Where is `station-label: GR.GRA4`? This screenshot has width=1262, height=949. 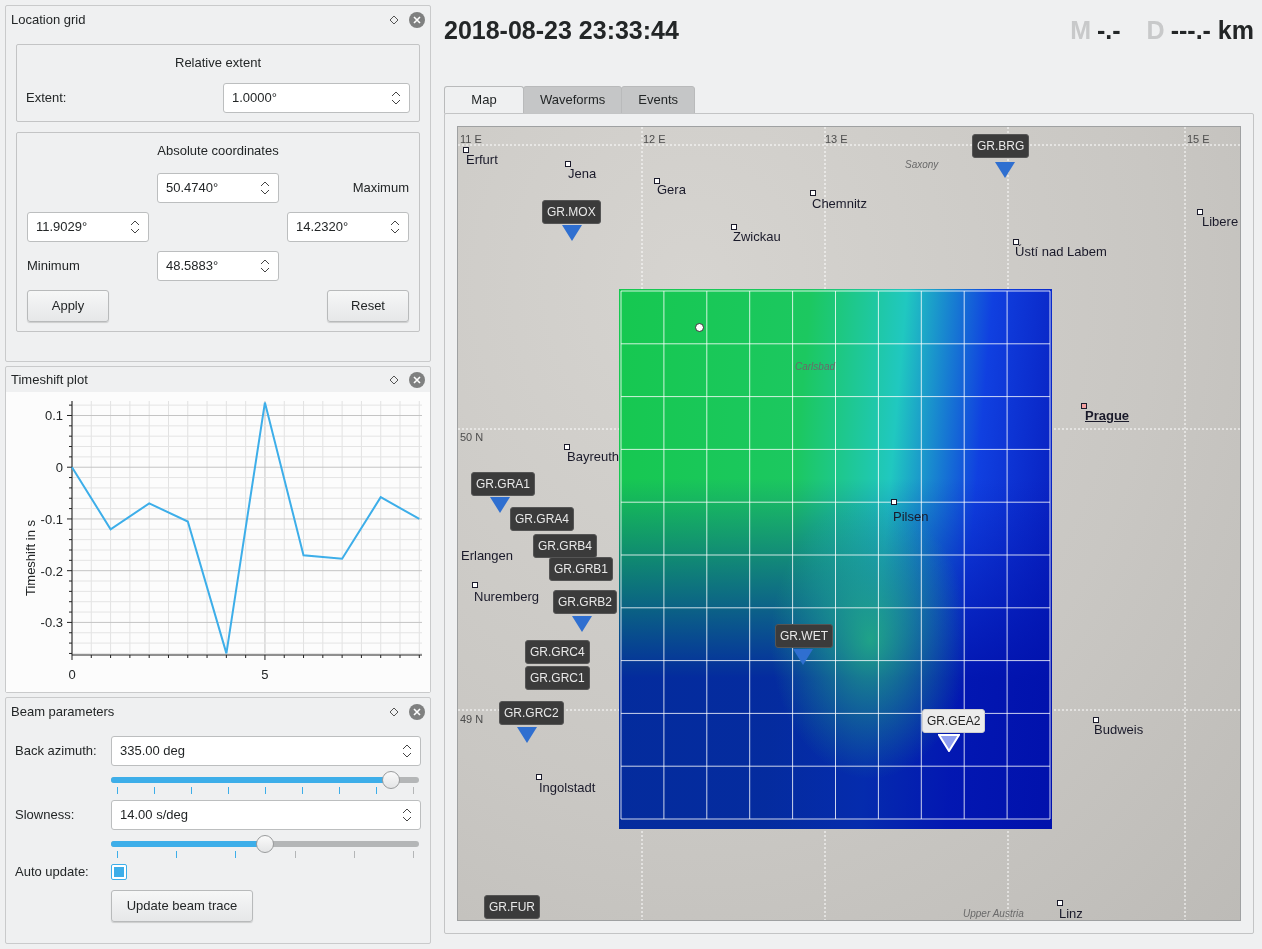
station-label: GR.GRA4 is located at coordinates (542, 519).